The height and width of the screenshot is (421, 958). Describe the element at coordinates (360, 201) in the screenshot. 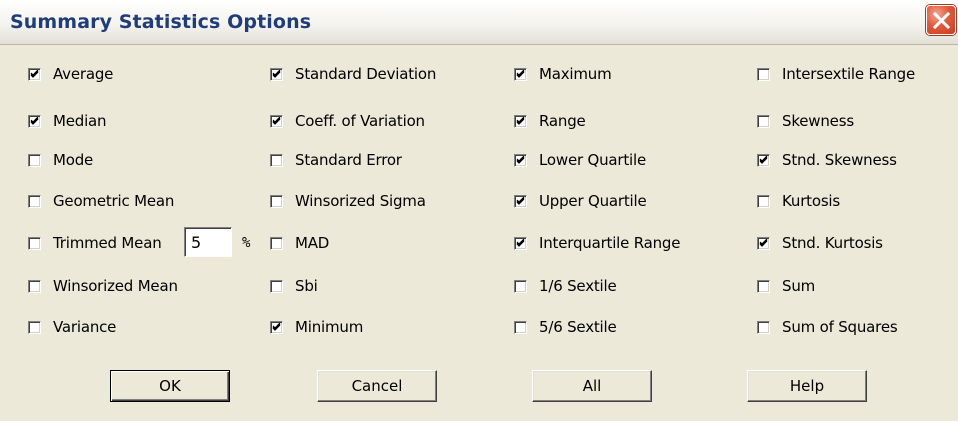

I see `winsorized-sigma-label: Winsorized Sigma` at that location.